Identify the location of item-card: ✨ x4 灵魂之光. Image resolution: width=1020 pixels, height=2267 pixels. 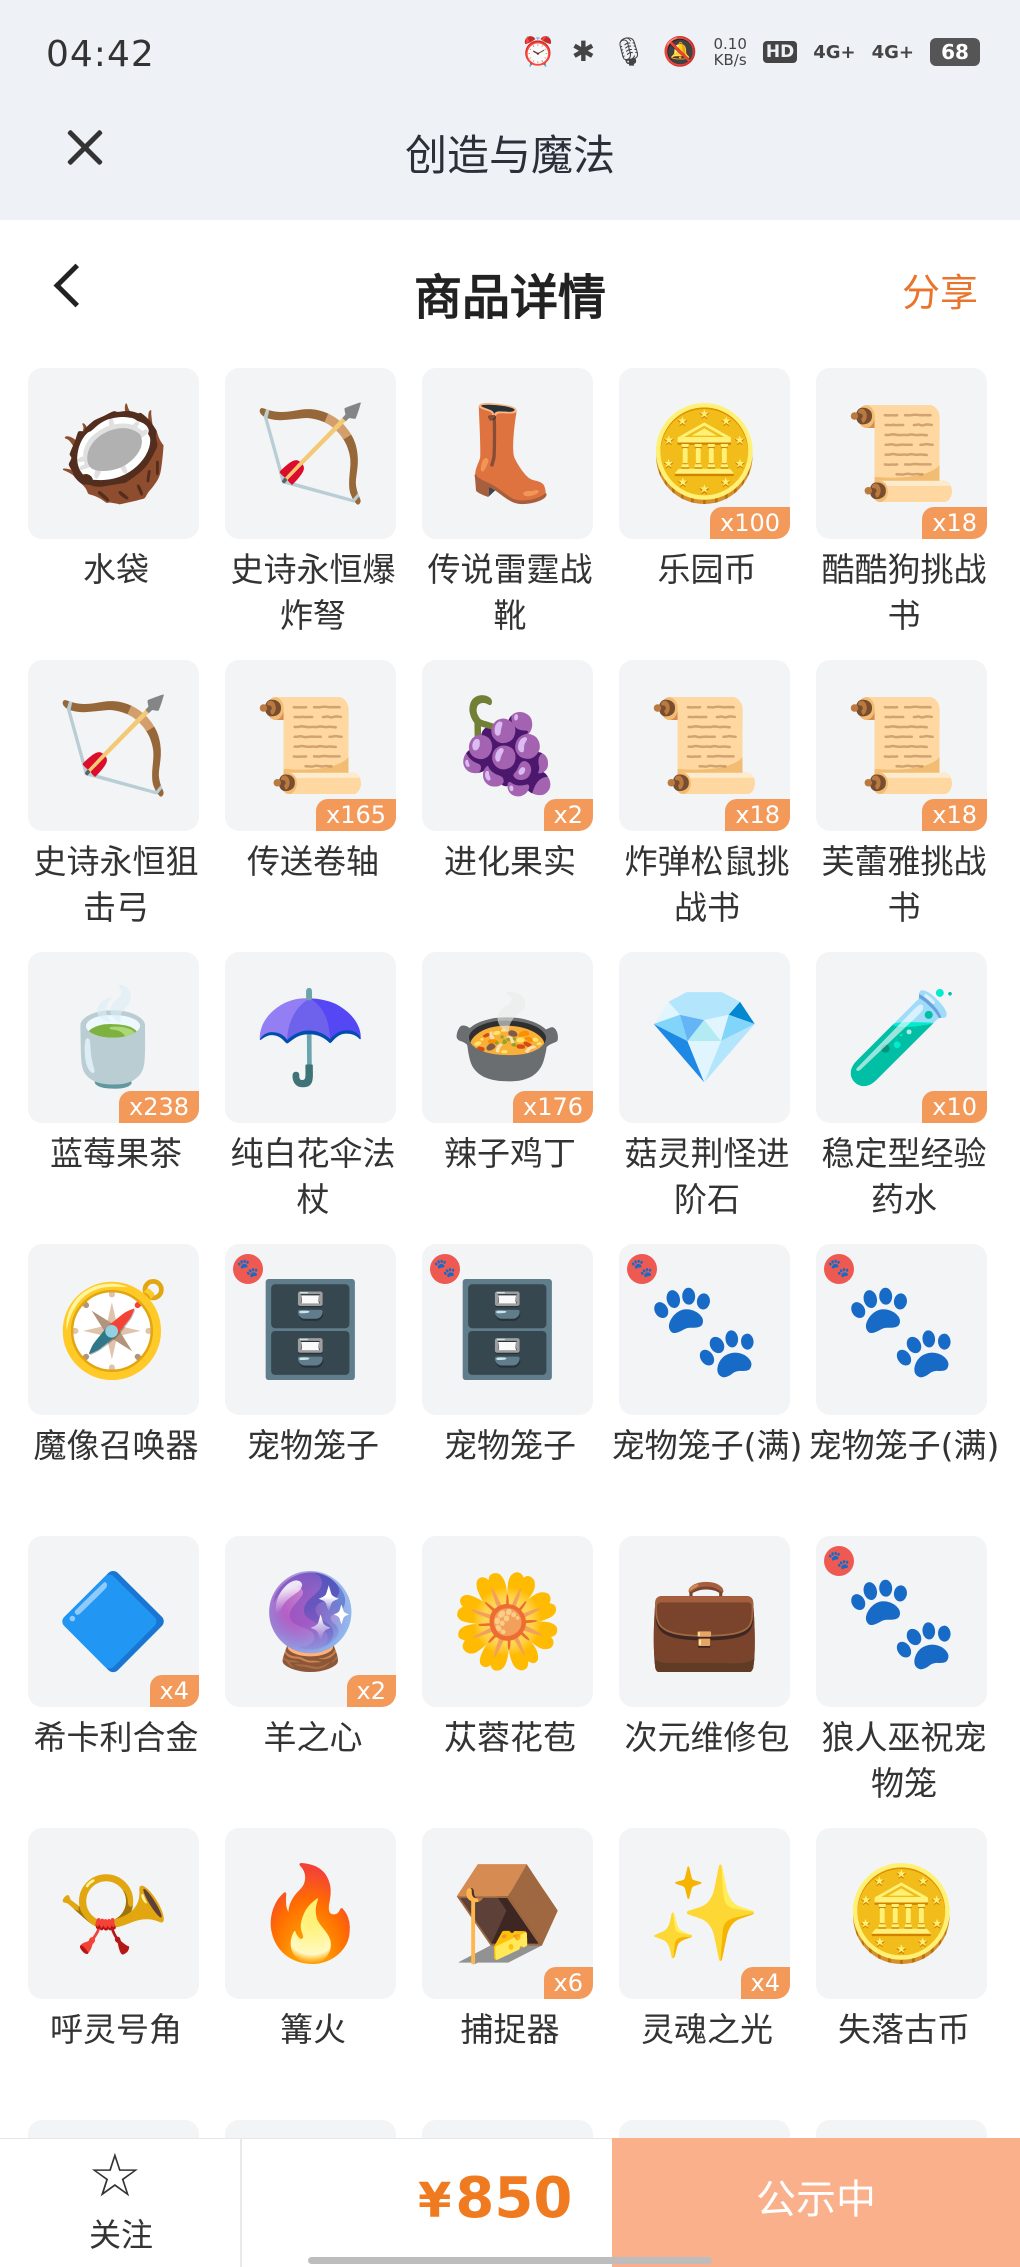
(707, 1940).